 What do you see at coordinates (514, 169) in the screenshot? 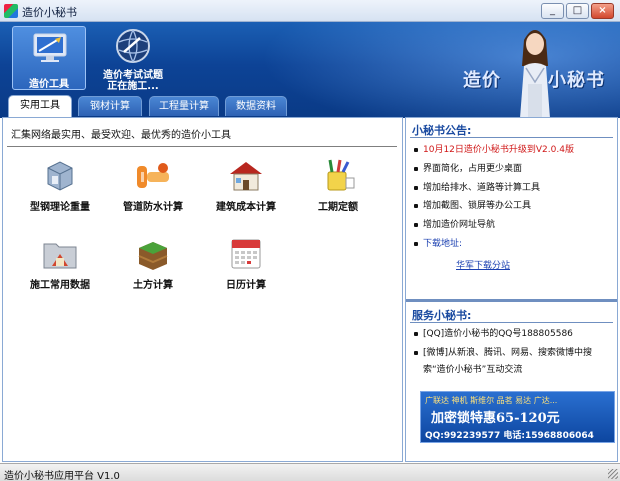
I see `announcement-item: 界面简化，占用更少桌面` at bounding box center [514, 169].